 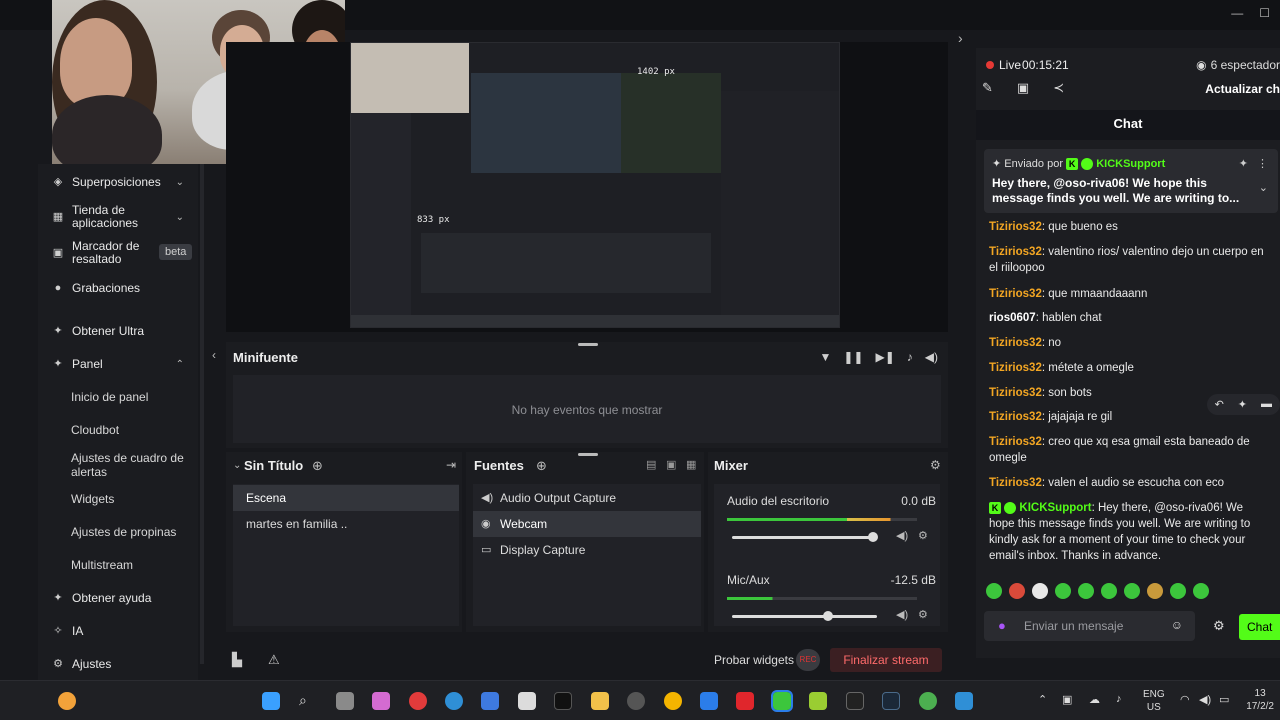 I want to click on language-indicator: ENG US, so click(x=1154, y=701).